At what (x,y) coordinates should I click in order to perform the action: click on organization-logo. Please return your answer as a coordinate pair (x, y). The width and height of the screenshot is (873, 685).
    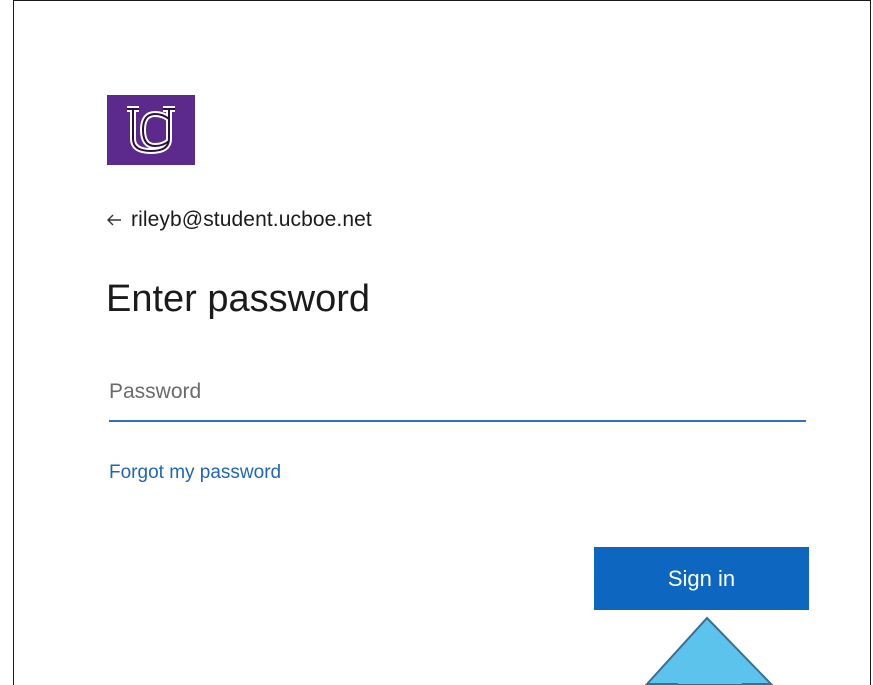
    Looking at the image, I should click on (151, 130).